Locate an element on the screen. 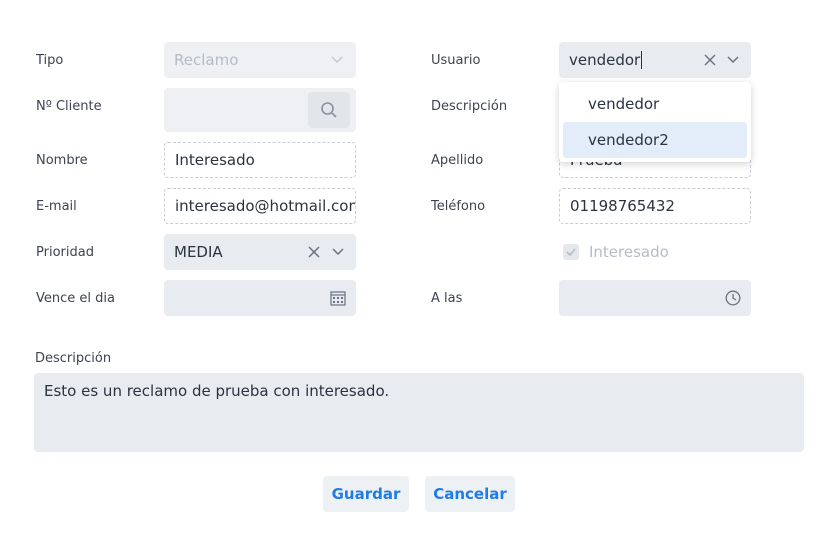 This screenshot has height=546, width=839. dropdown-option: vendedor is located at coordinates (655, 104).